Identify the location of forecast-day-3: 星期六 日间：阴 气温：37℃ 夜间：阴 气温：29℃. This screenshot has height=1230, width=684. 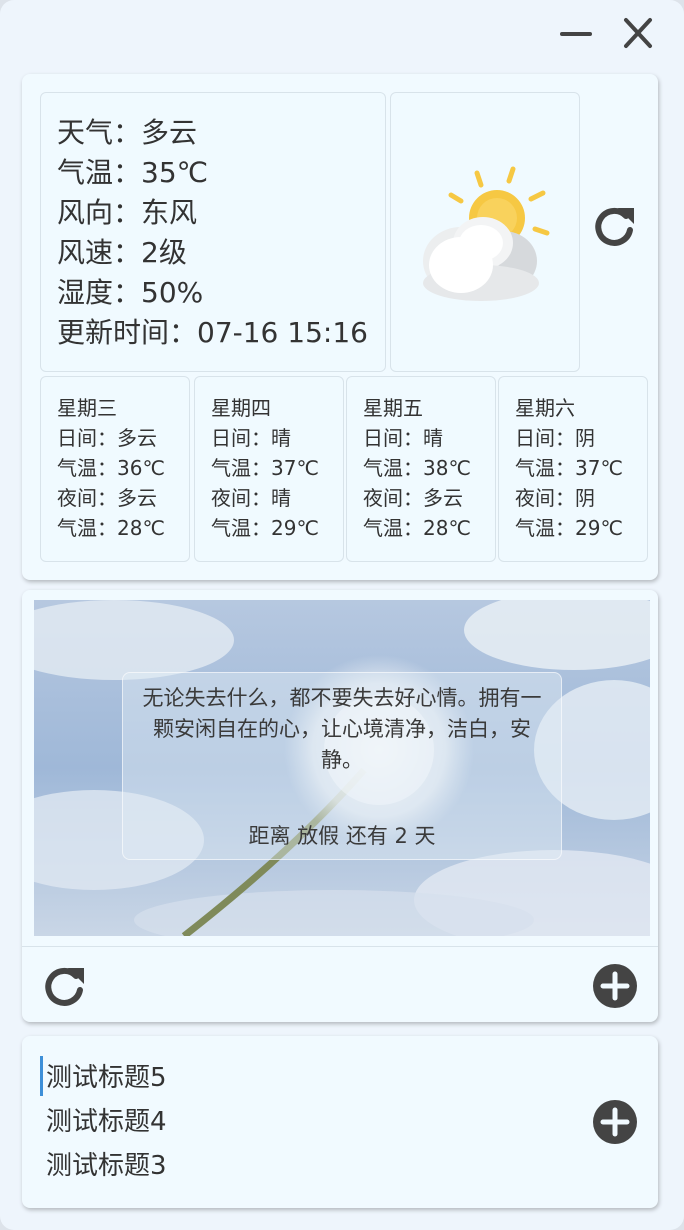
(573, 469).